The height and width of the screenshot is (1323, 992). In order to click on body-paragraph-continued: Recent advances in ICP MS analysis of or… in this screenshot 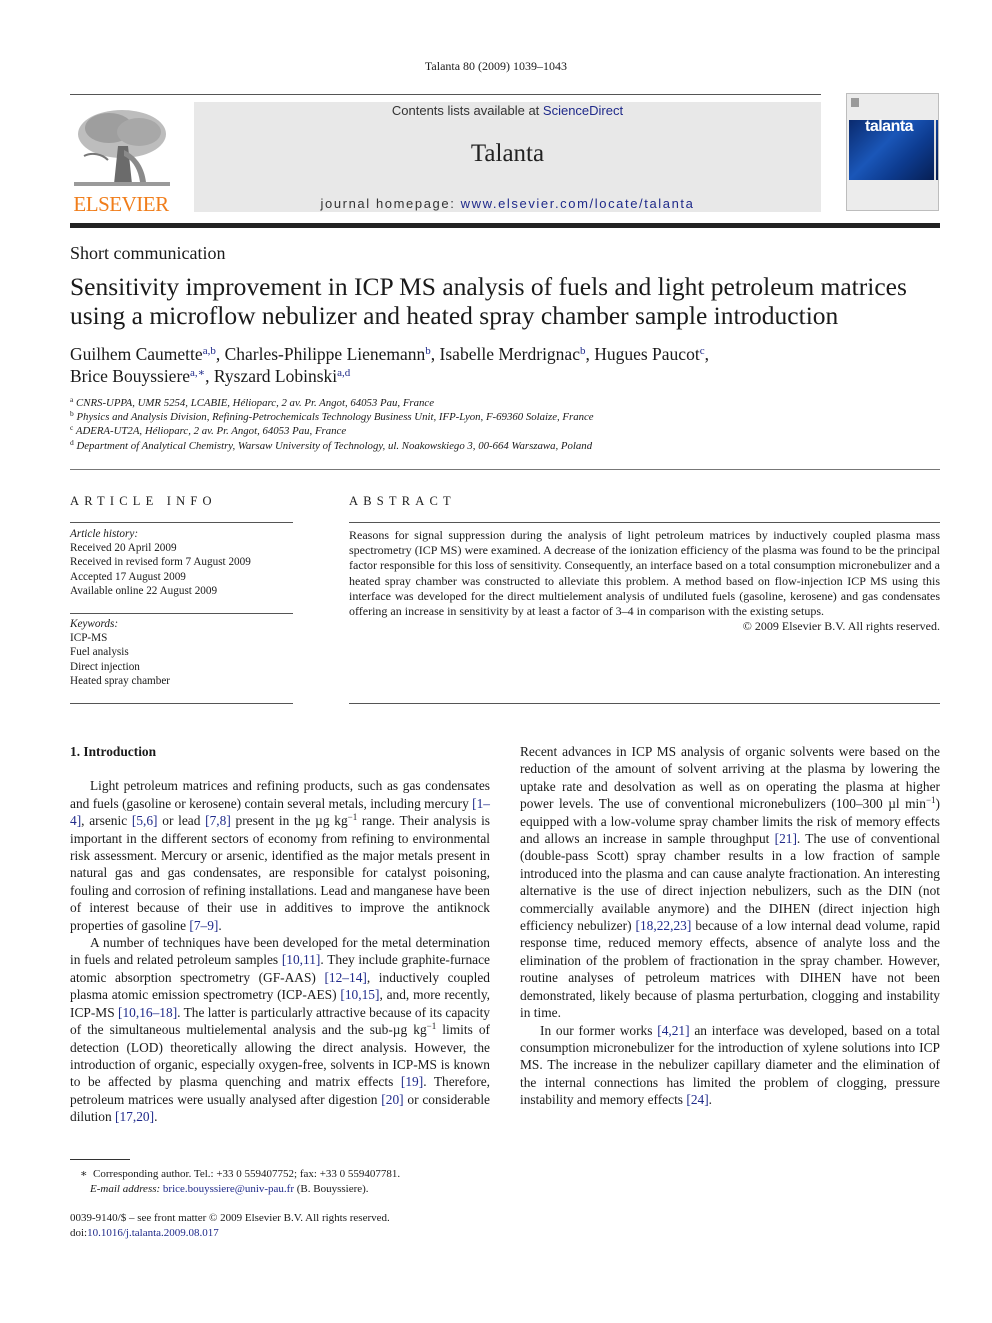, I will do `click(730, 882)`.